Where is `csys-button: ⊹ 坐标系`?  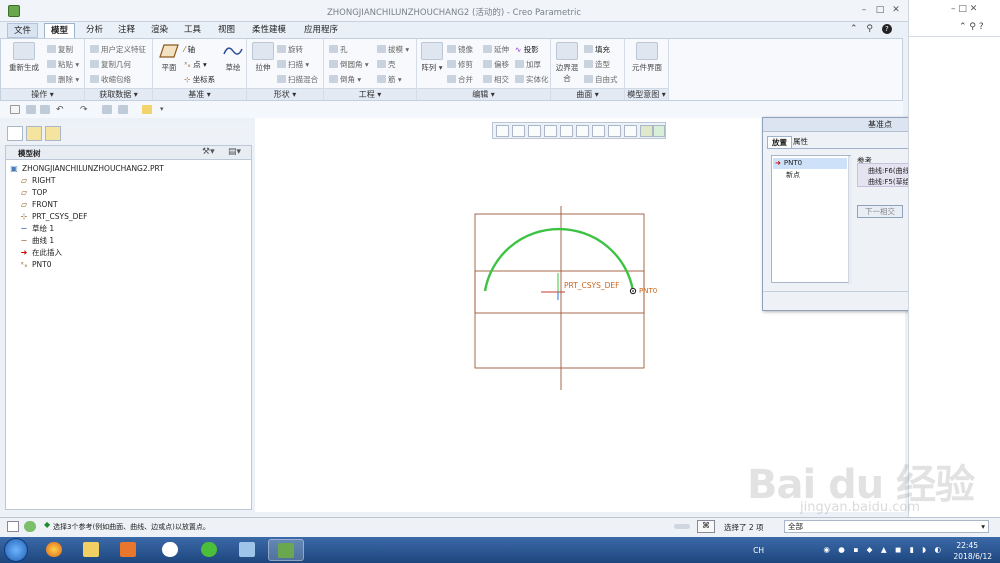 csys-button: ⊹ 坐标系 is located at coordinates (199, 79).